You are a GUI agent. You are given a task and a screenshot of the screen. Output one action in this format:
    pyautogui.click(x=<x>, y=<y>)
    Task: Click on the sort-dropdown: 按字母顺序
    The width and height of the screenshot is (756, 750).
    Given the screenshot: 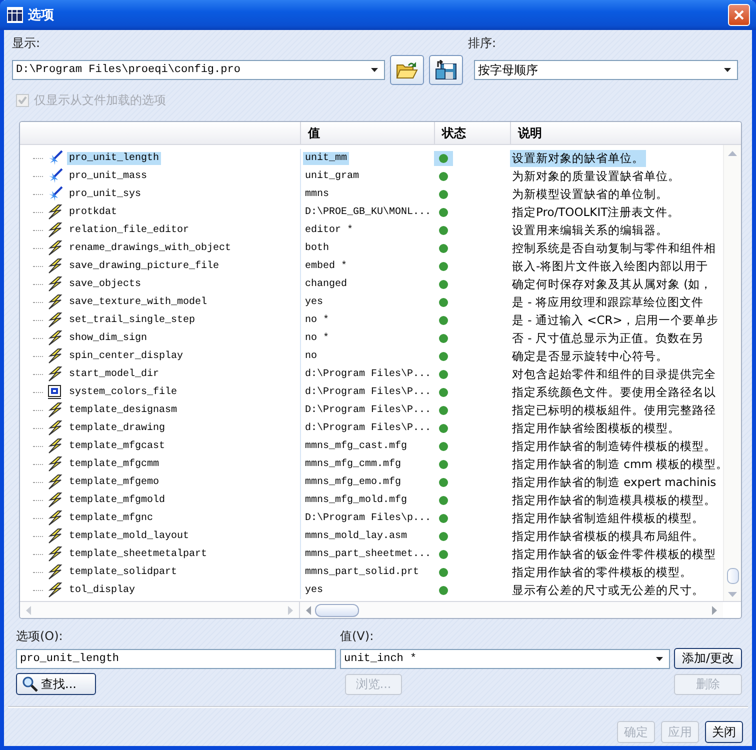 What is the action you would take?
    pyautogui.click(x=606, y=70)
    